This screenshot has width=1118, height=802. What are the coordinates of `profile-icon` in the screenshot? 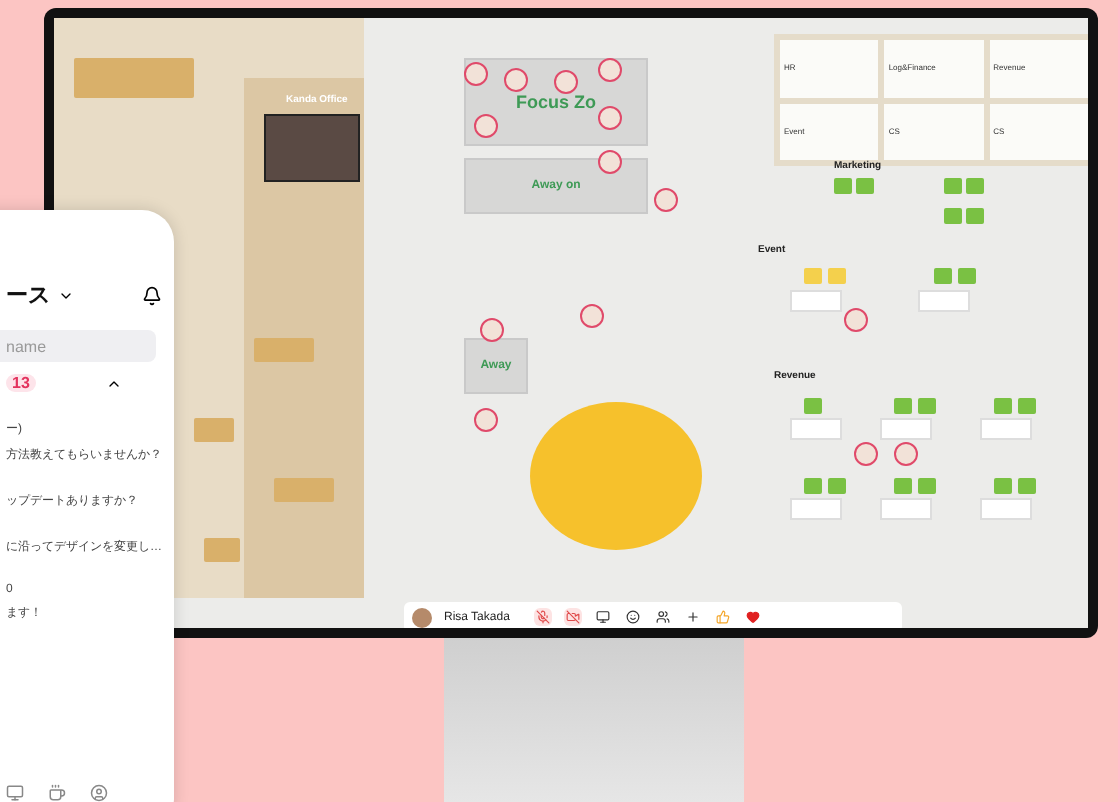 It's located at (99, 793).